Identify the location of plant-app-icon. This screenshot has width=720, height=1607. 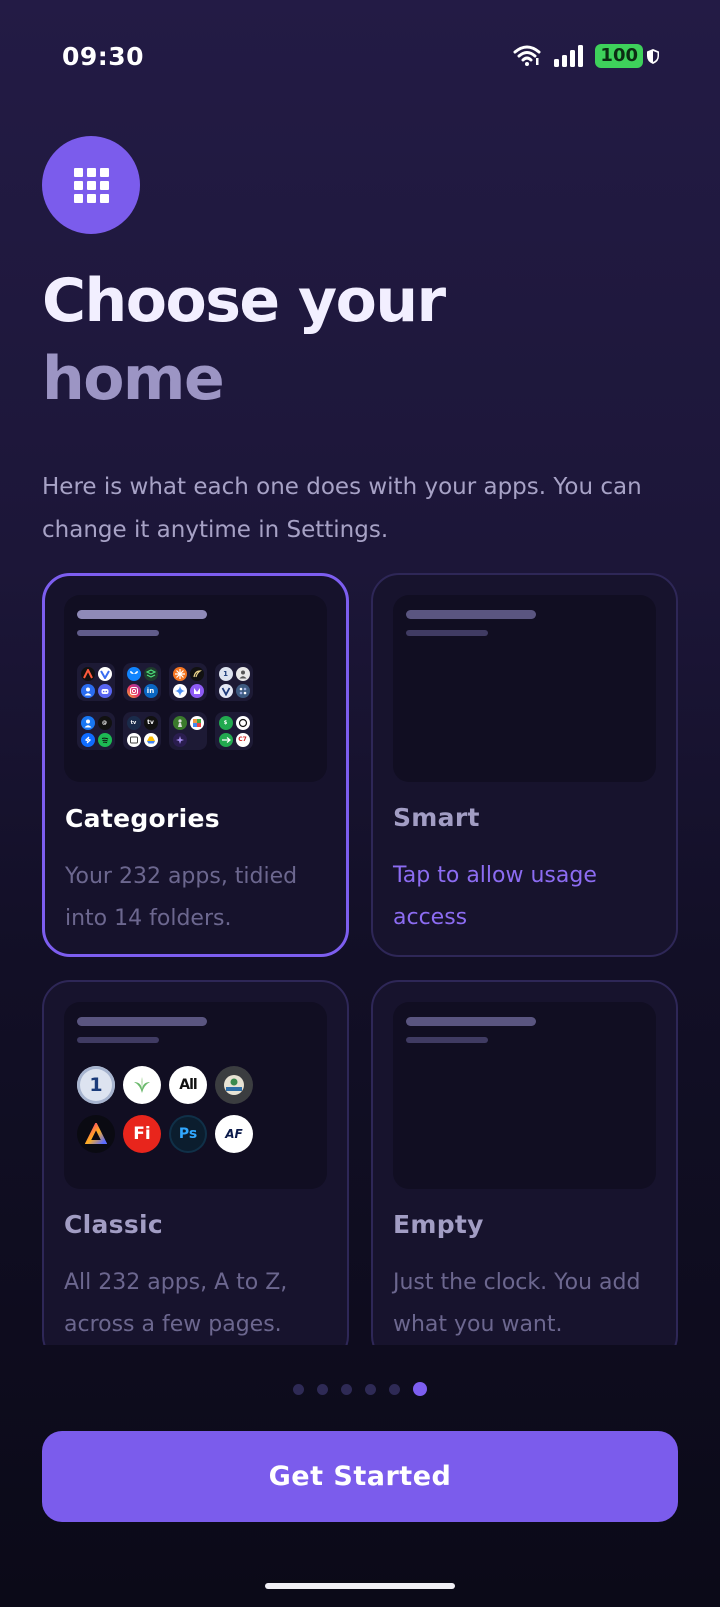
(142, 1085).